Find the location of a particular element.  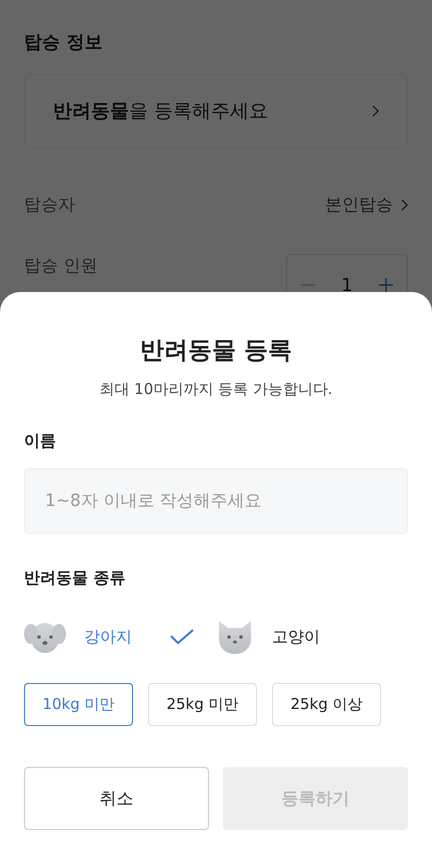

section-title: 탑승 정보 is located at coordinates (64, 42).